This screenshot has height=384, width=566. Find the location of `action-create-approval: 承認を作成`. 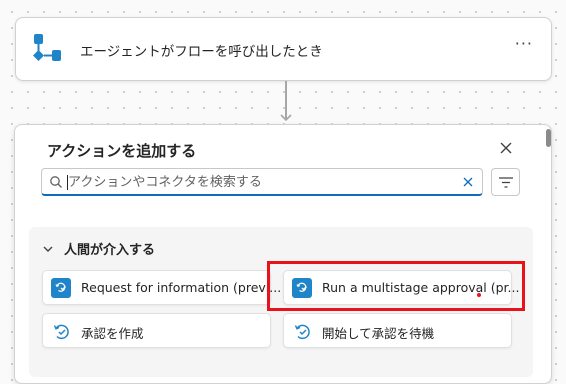

action-create-approval: 承認を作成 is located at coordinates (156, 330).